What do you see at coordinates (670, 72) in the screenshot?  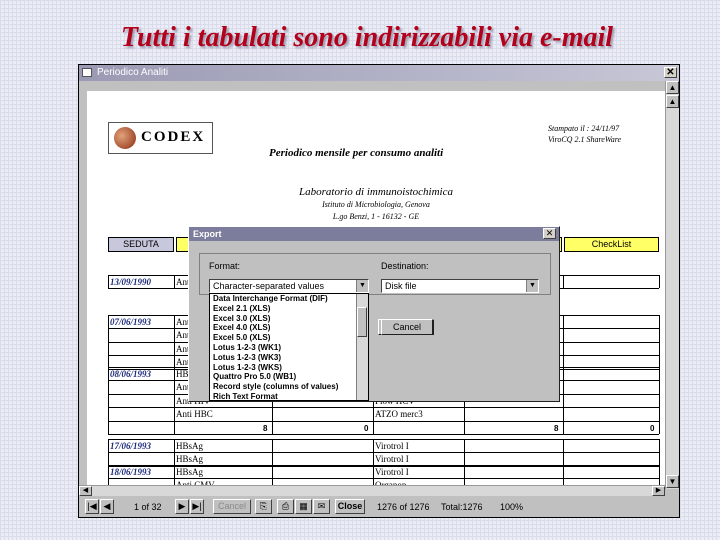 I see `window-close-icon: ✕` at bounding box center [670, 72].